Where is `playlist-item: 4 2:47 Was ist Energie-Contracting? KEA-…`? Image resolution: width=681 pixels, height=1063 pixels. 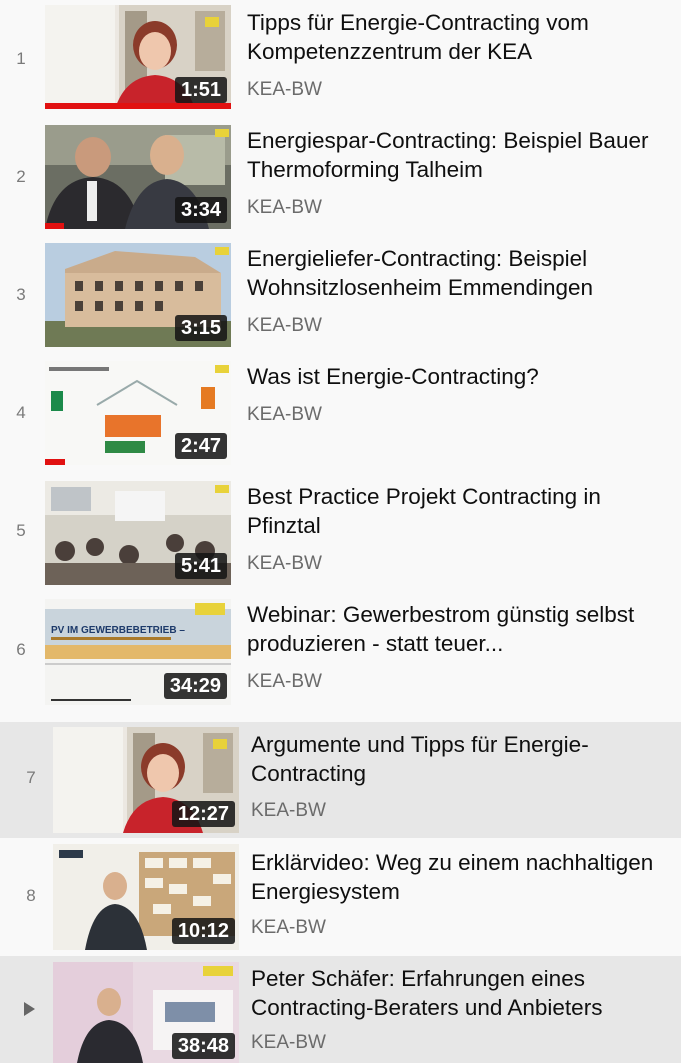 playlist-item: 4 2:47 Was ist Energie-Contracting? KEA-… is located at coordinates (340, 413).